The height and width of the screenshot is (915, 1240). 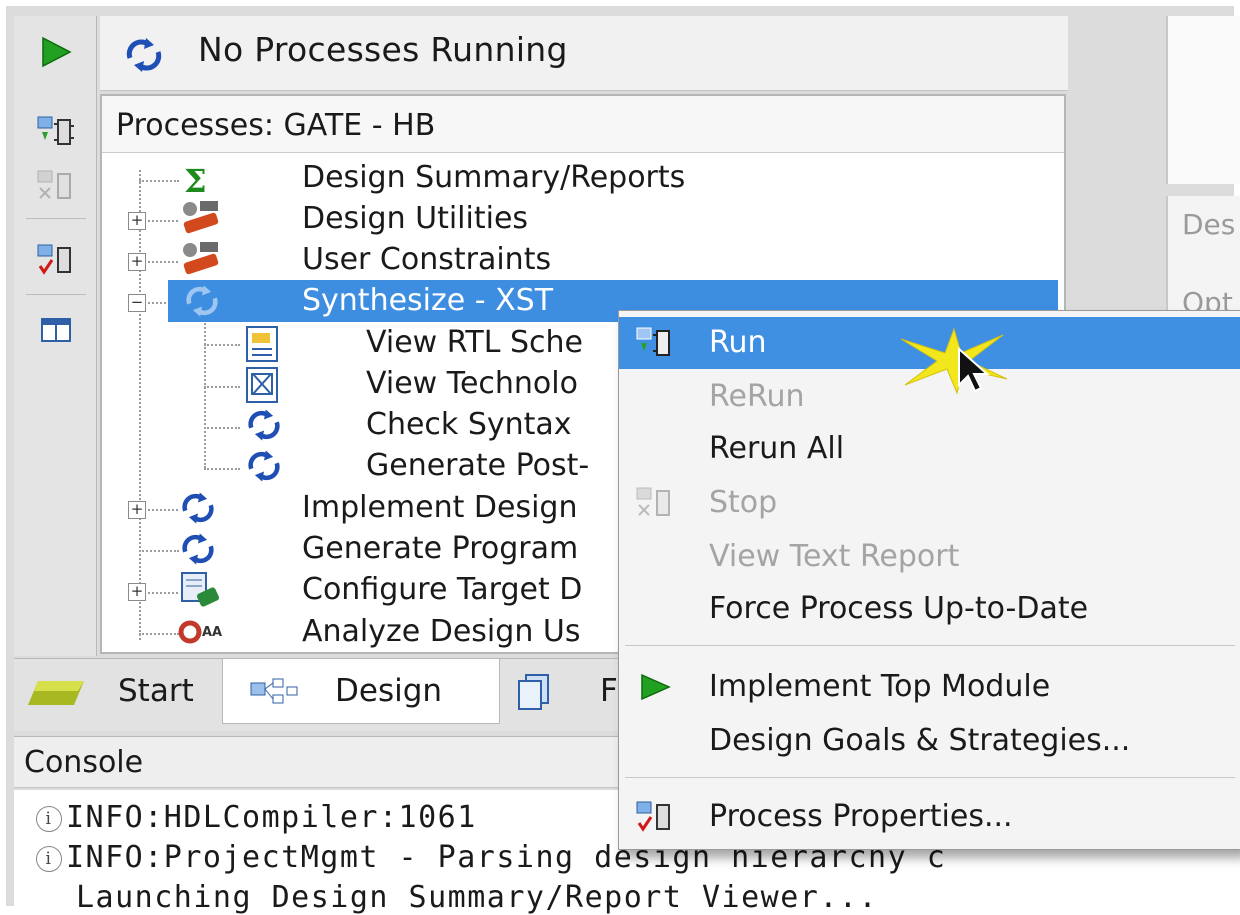 What do you see at coordinates (655, 687) in the screenshot?
I see `green-play-icon` at bounding box center [655, 687].